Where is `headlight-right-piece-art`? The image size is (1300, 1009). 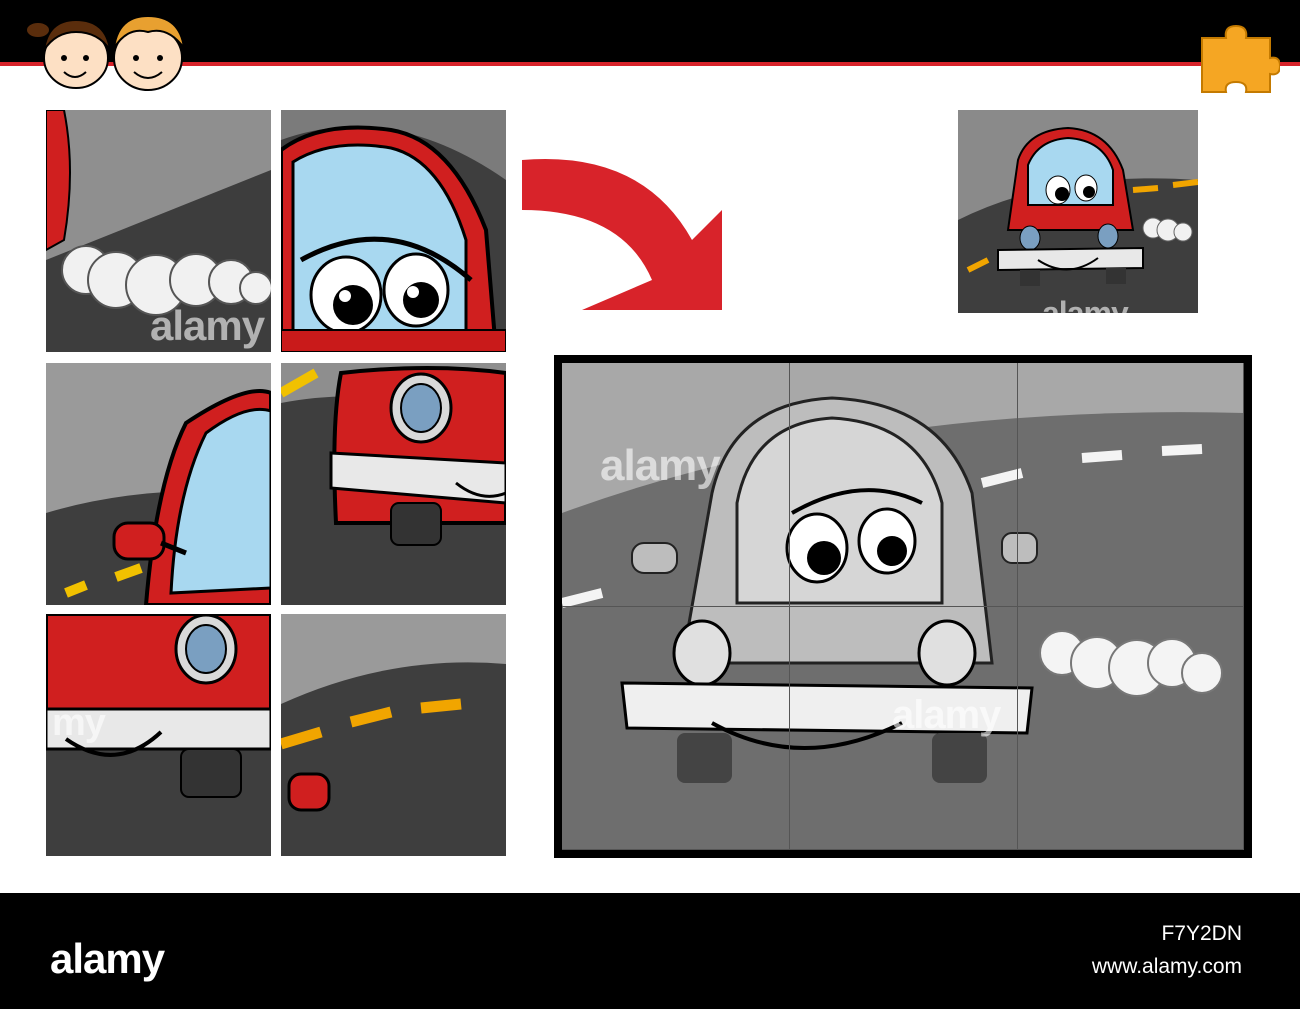 headlight-right-piece-art is located at coordinates (393, 484).